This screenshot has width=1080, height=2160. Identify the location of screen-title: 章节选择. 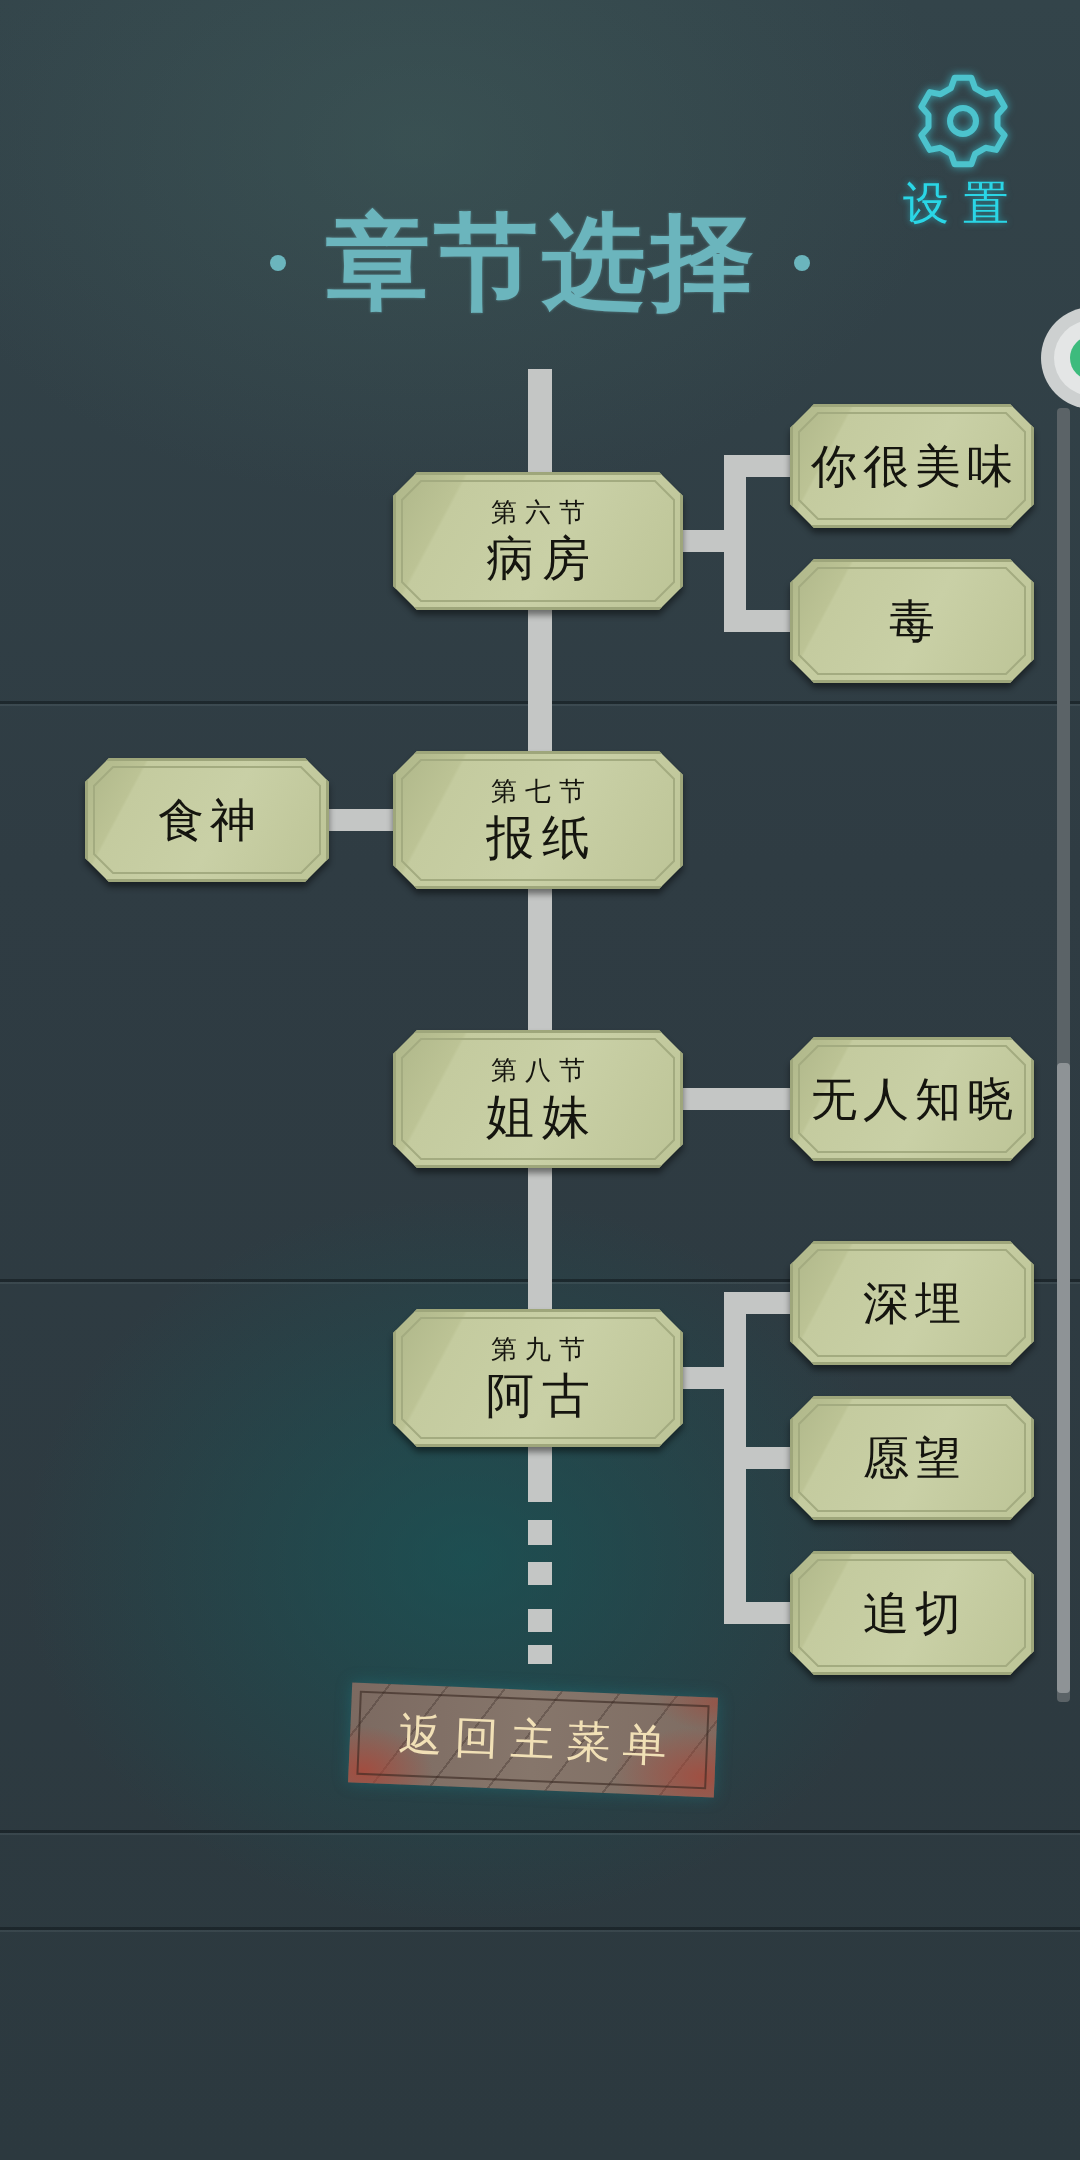
(541, 262).